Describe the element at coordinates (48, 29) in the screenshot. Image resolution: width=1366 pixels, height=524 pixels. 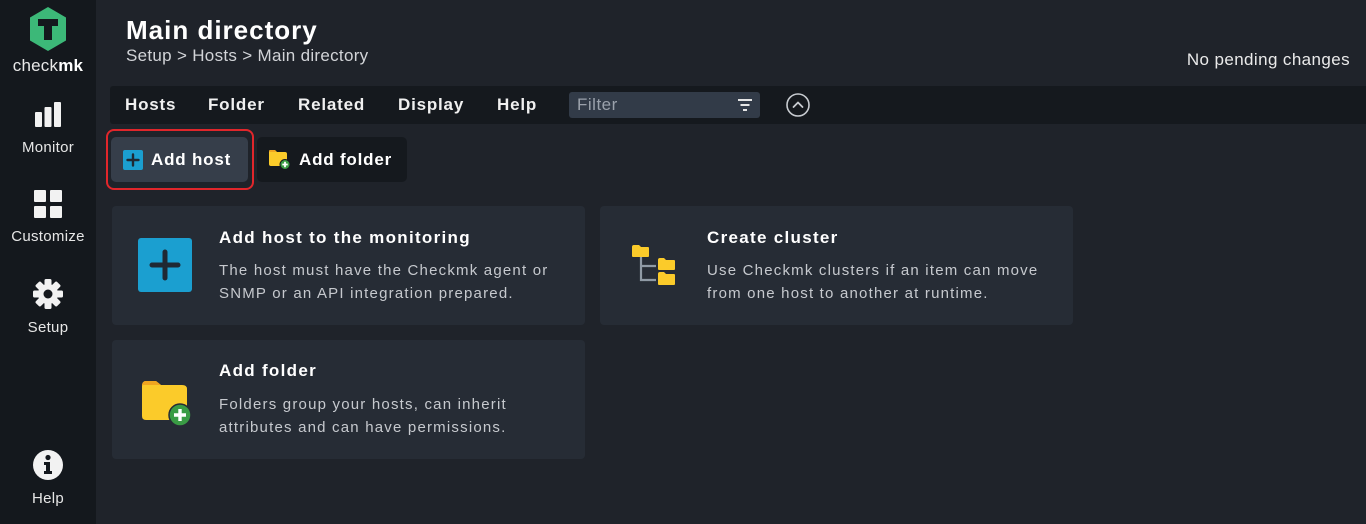
I see `checkmk-logo-icon` at that location.